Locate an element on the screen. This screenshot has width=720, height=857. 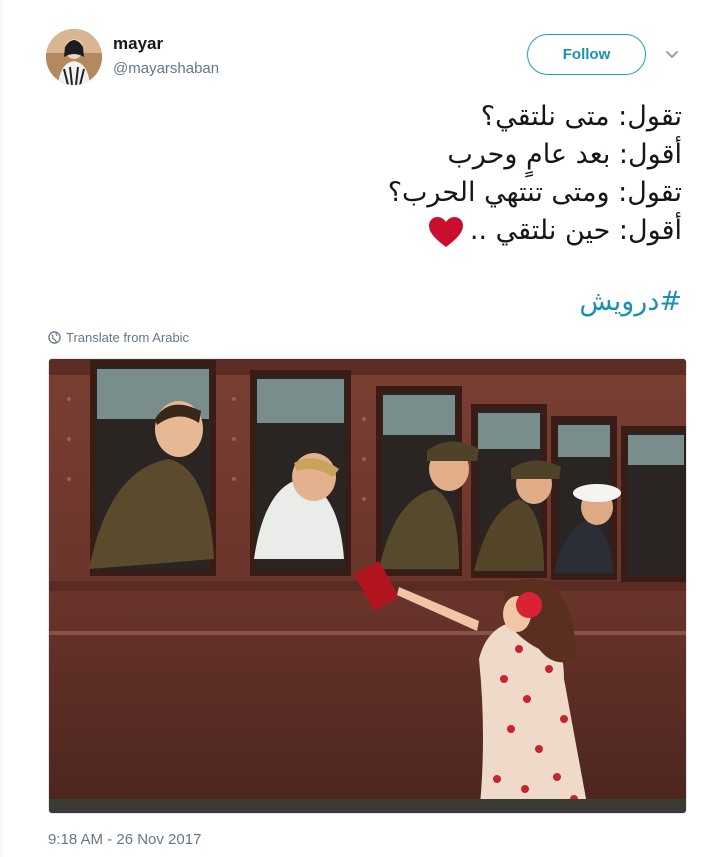
follow-button: Follow is located at coordinates (586, 54).